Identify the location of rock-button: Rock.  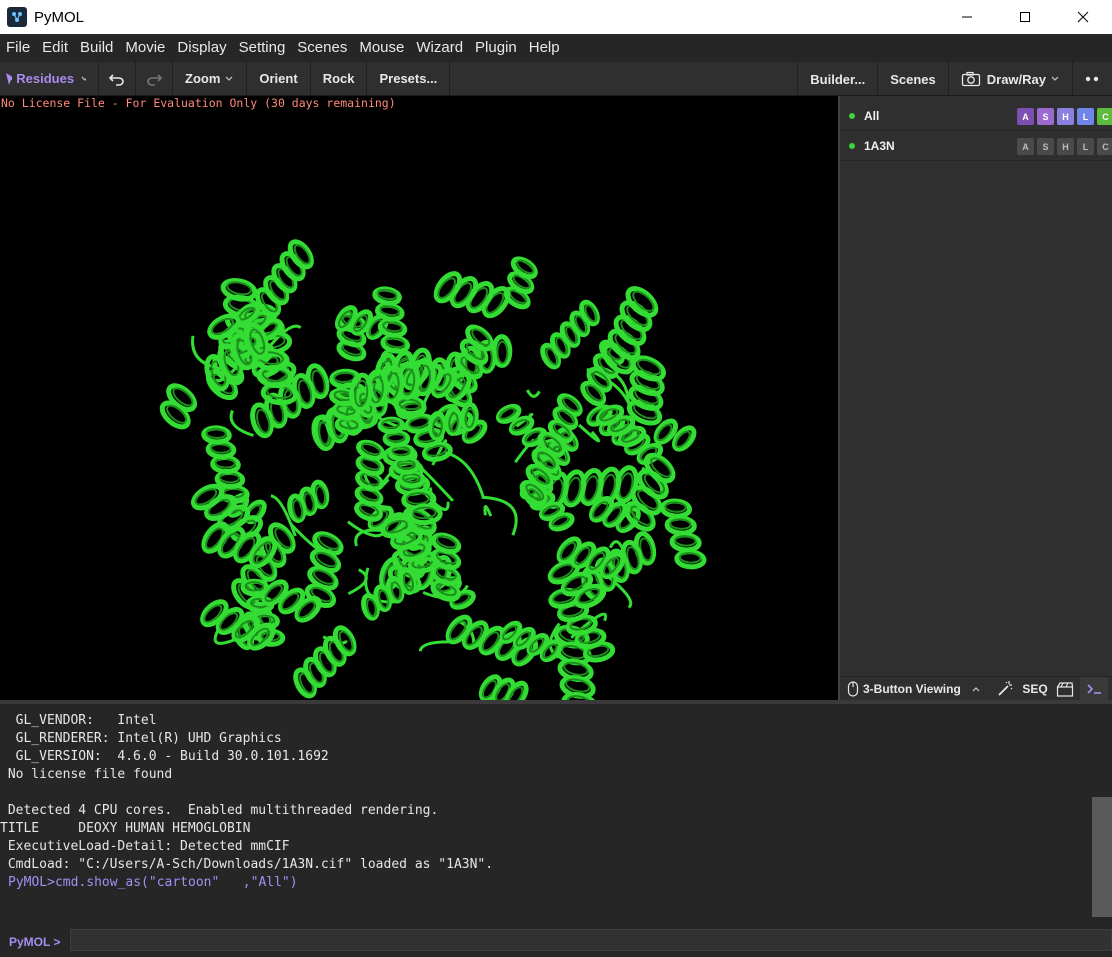
(339, 78).